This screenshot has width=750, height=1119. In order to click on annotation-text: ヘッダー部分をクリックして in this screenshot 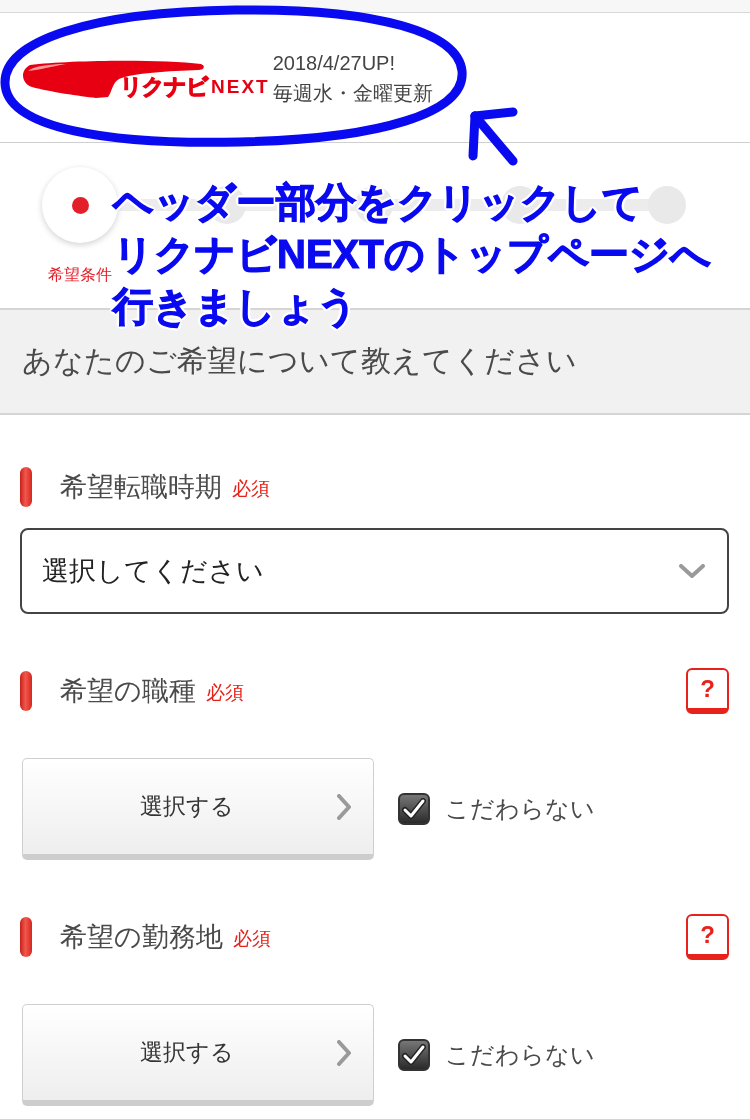, I will do `click(378, 202)`.